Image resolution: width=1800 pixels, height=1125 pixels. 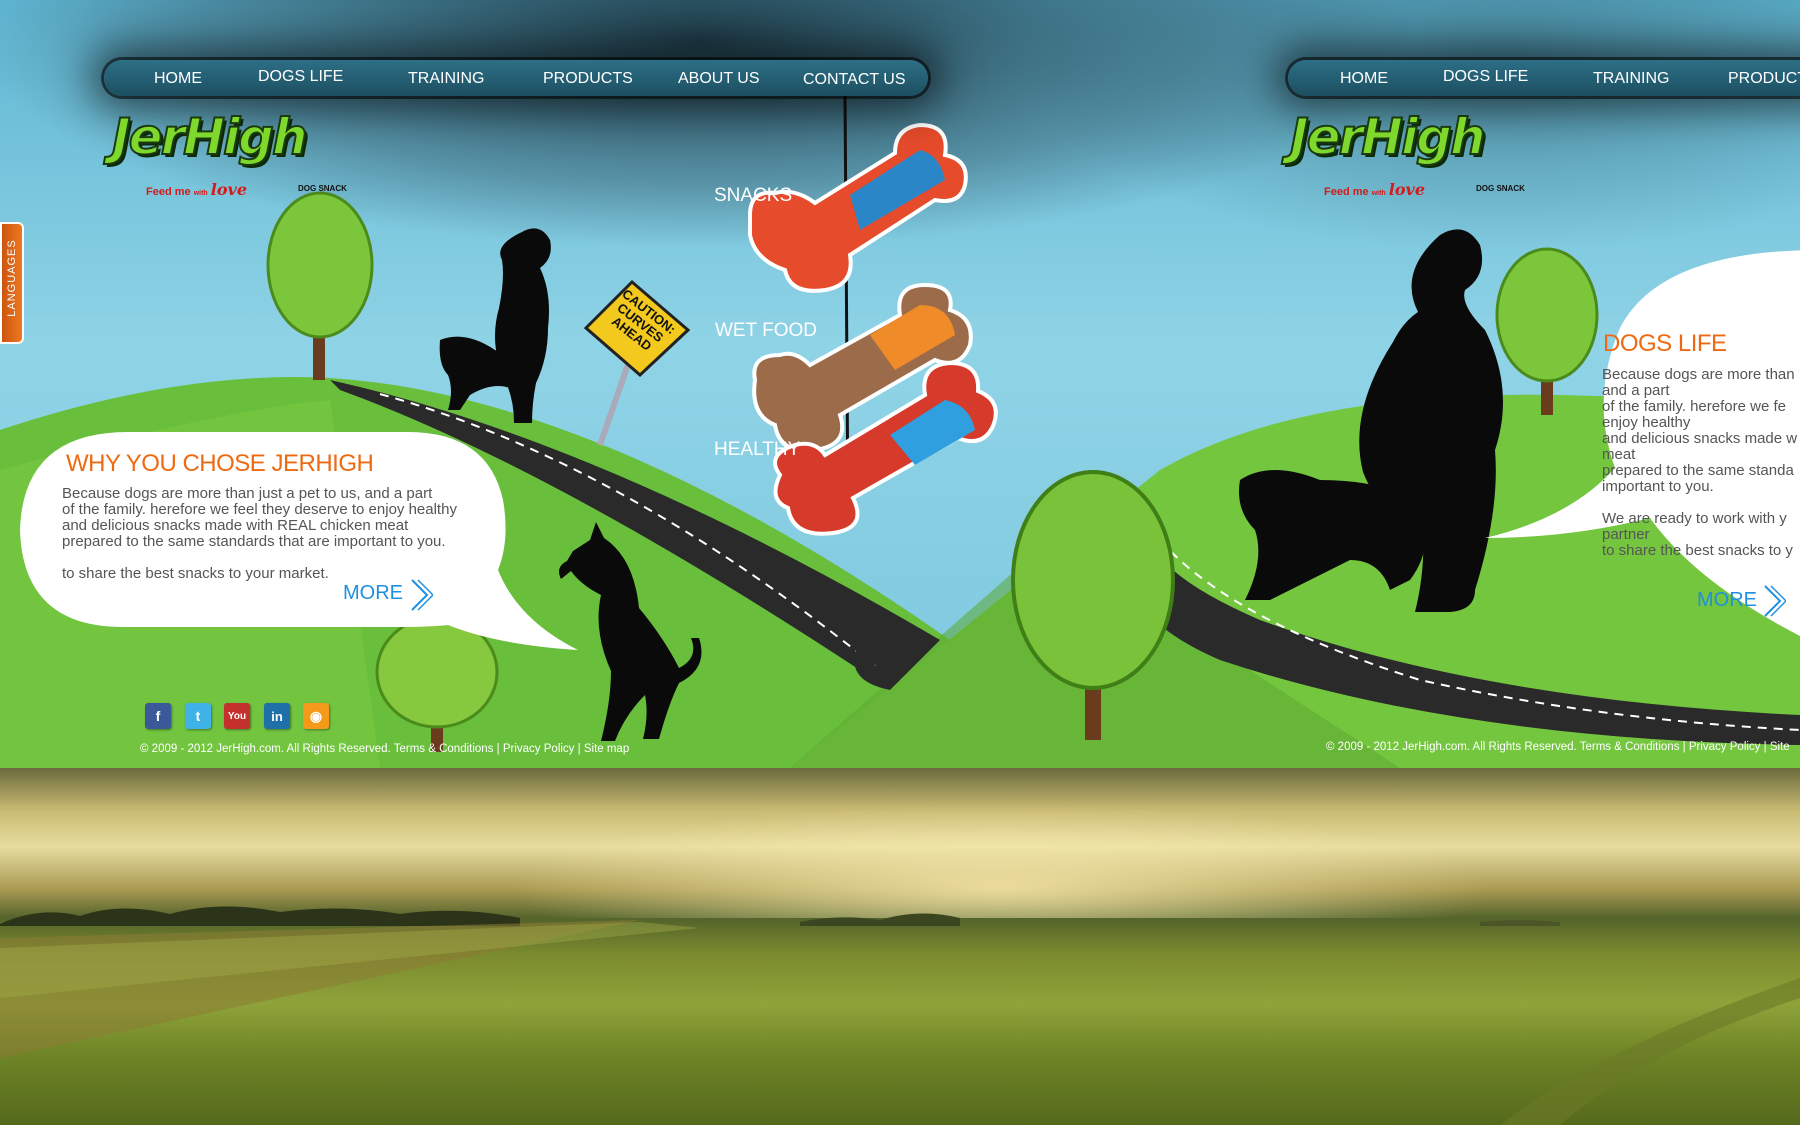 What do you see at coordinates (1485, 77) in the screenshot?
I see `nav-dogs-life-right: DOGS LIFE` at bounding box center [1485, 77].